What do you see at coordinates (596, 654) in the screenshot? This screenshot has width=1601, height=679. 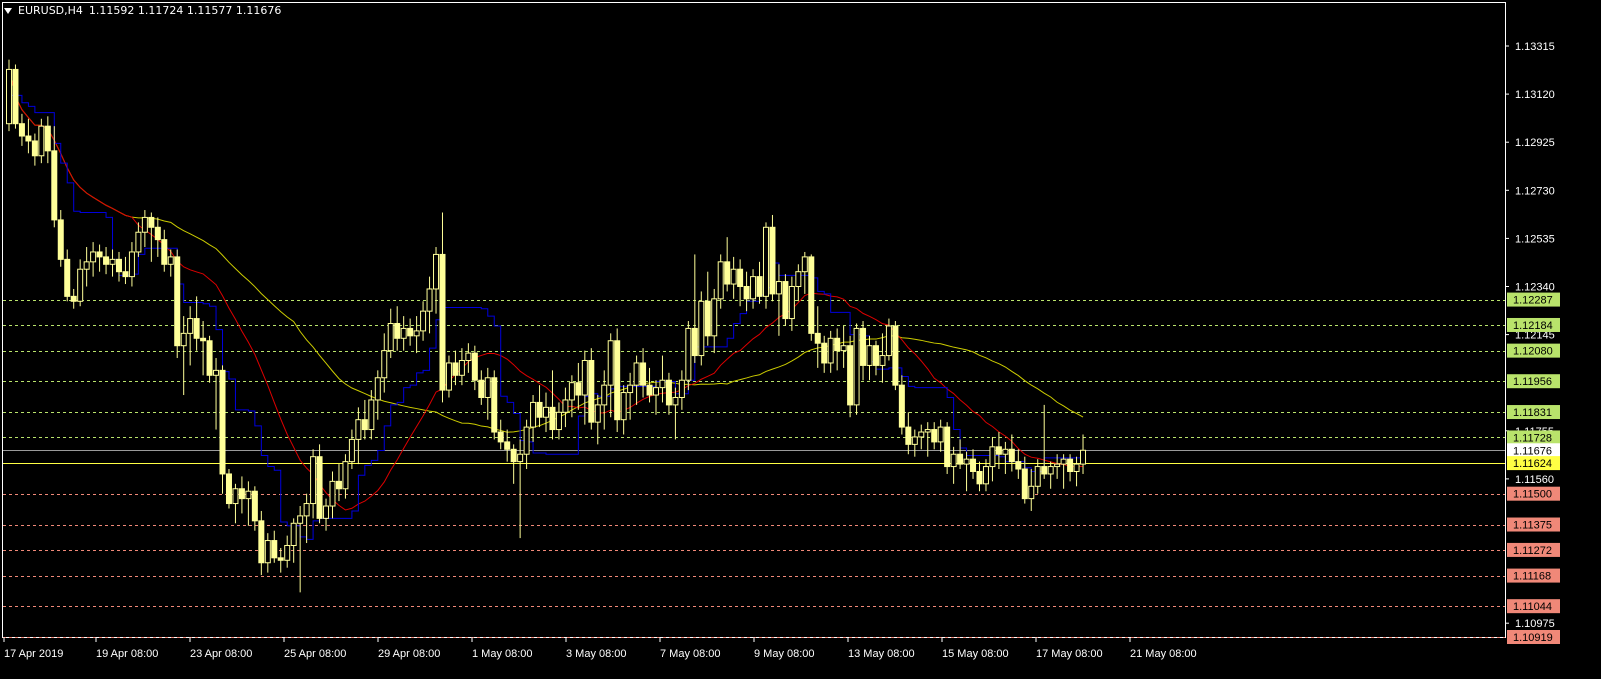 I see `time-tick-label: 3 May 08:00` at bounding box center [596, 654].